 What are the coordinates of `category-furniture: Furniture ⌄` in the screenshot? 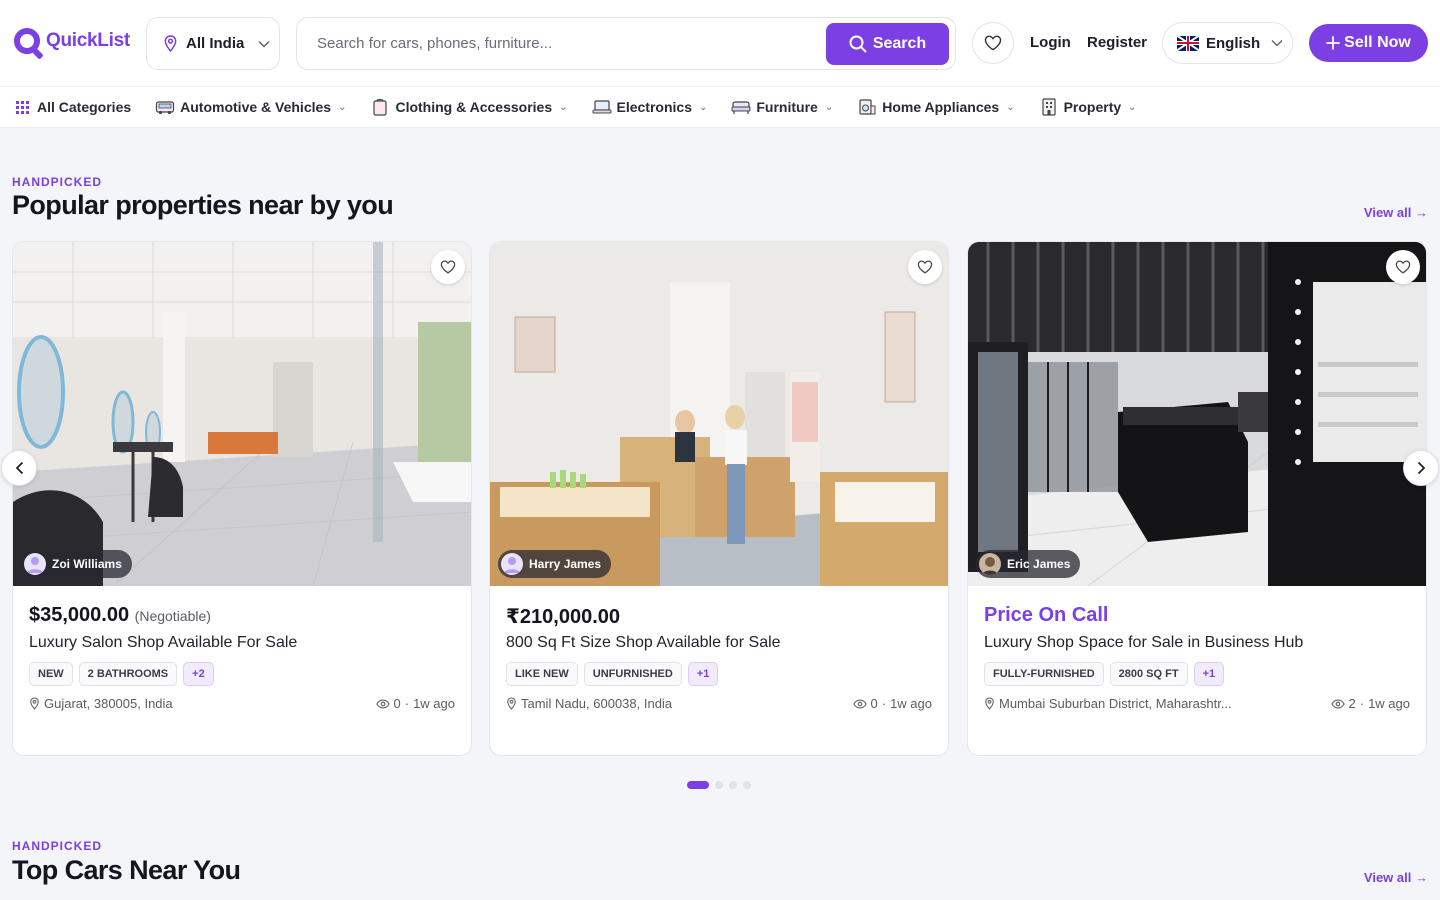 It's located at (782, 107).